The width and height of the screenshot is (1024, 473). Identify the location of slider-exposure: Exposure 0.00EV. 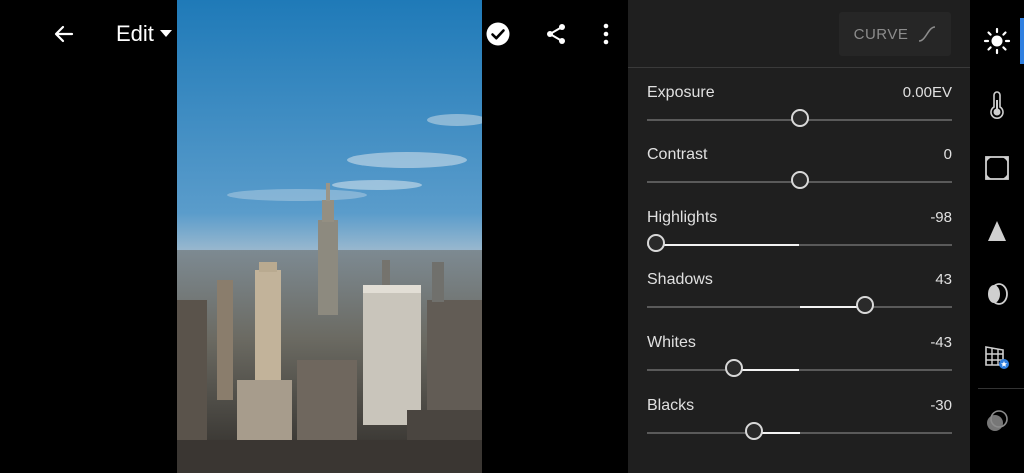
(799, 110).